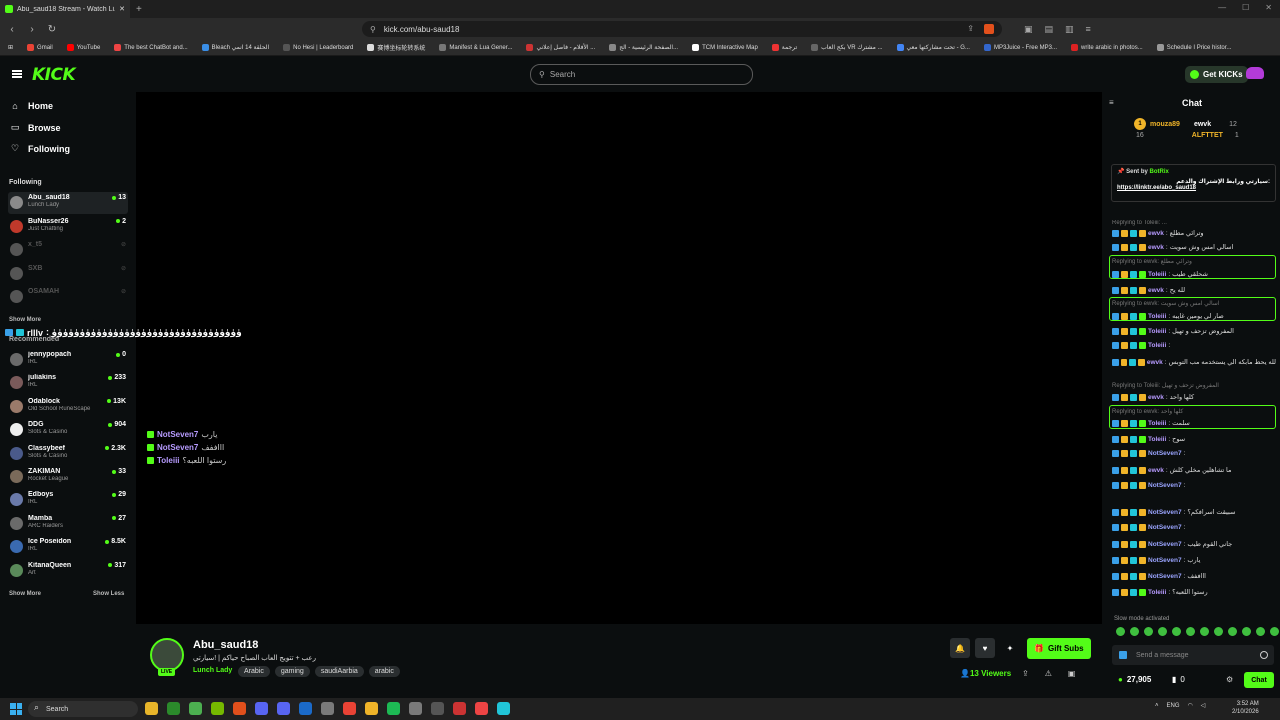  I want to click on bookmark-item: No Hesi | Leaderboard, so click(318, 47).